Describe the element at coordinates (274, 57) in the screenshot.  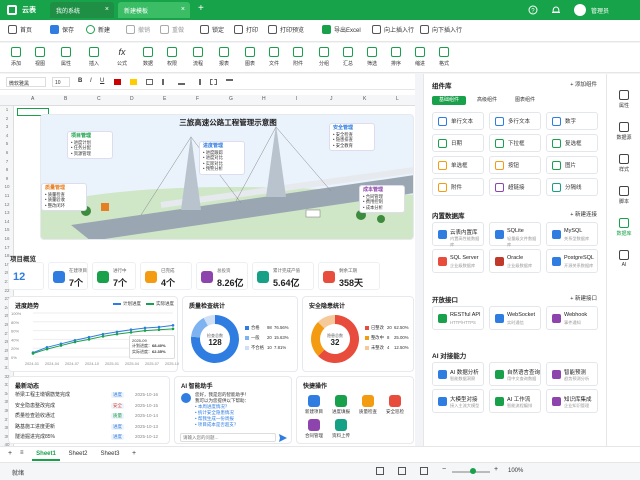
I see `ribbon-file: 文件` at that location.